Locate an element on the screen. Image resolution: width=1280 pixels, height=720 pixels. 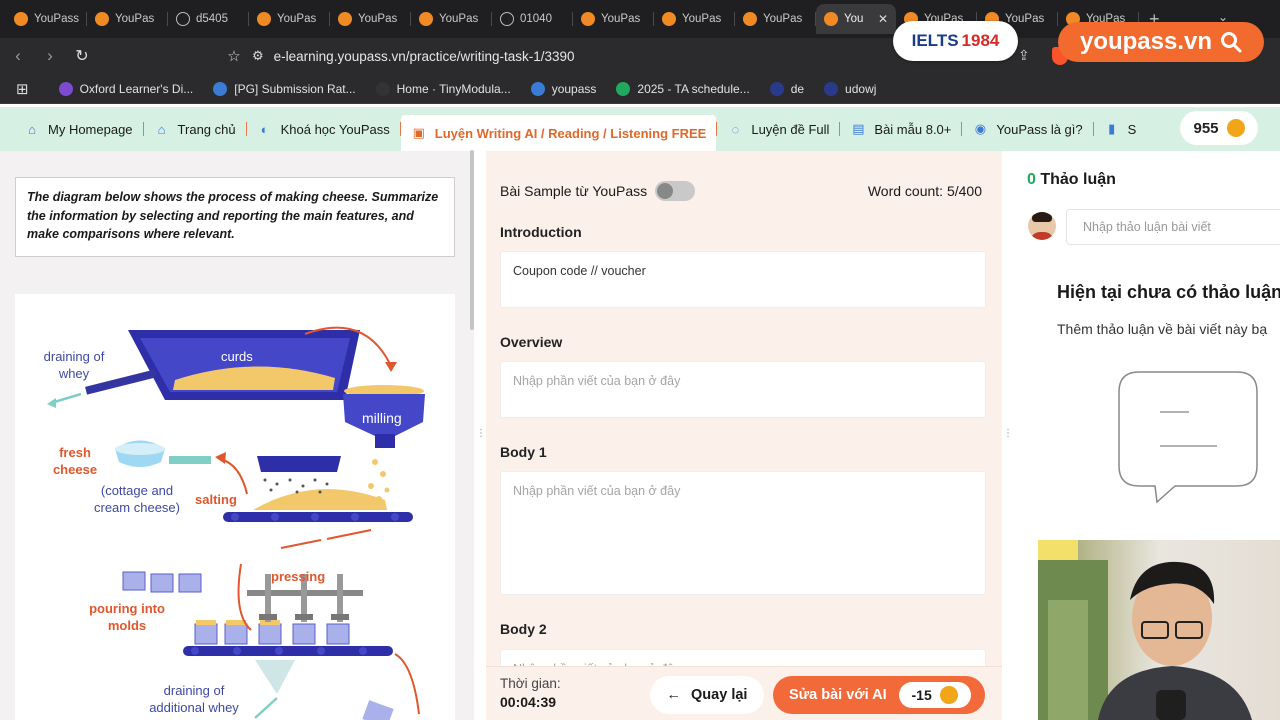
points-badge: 955 is located at coordinates (1219, 128).